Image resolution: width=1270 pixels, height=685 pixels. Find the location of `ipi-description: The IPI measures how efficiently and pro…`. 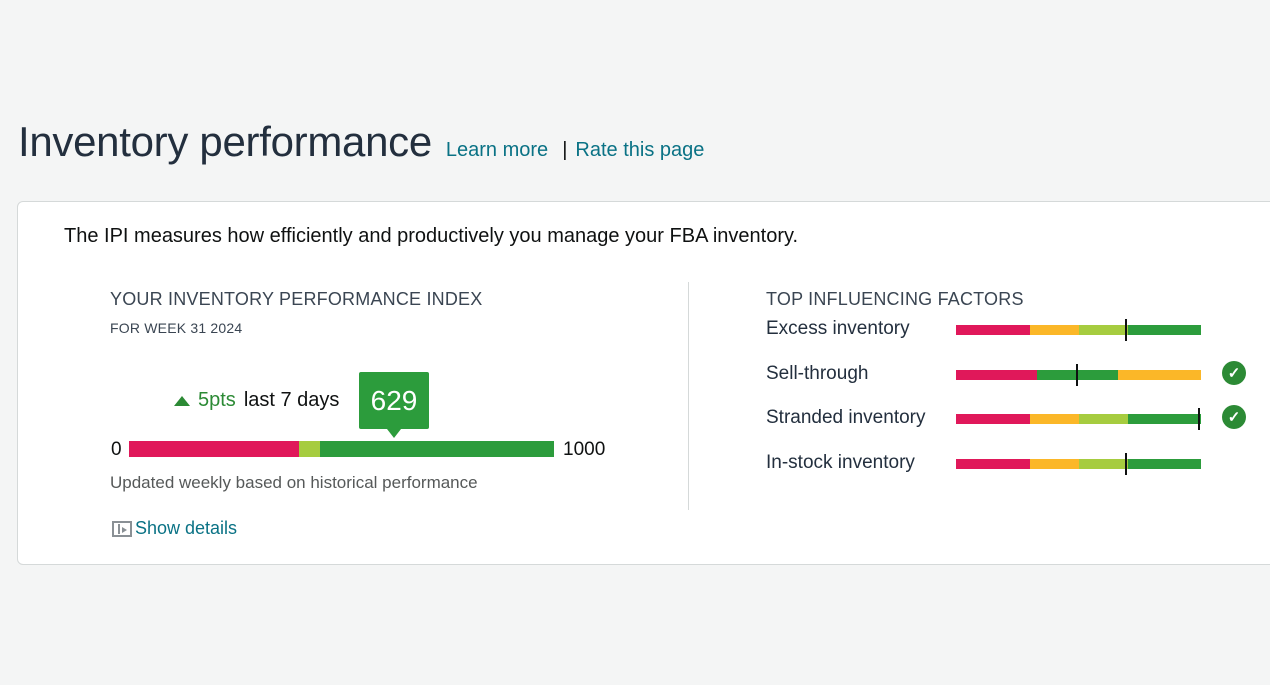

ipi-description: The IPI measures how efficiently and pro… is located at coordinates (431, 236).